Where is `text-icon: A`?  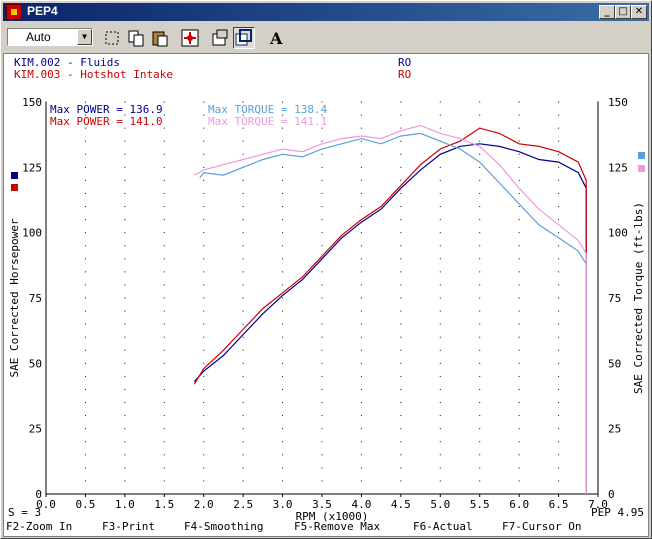
text-icon: A is located at coordinates (276, 38).